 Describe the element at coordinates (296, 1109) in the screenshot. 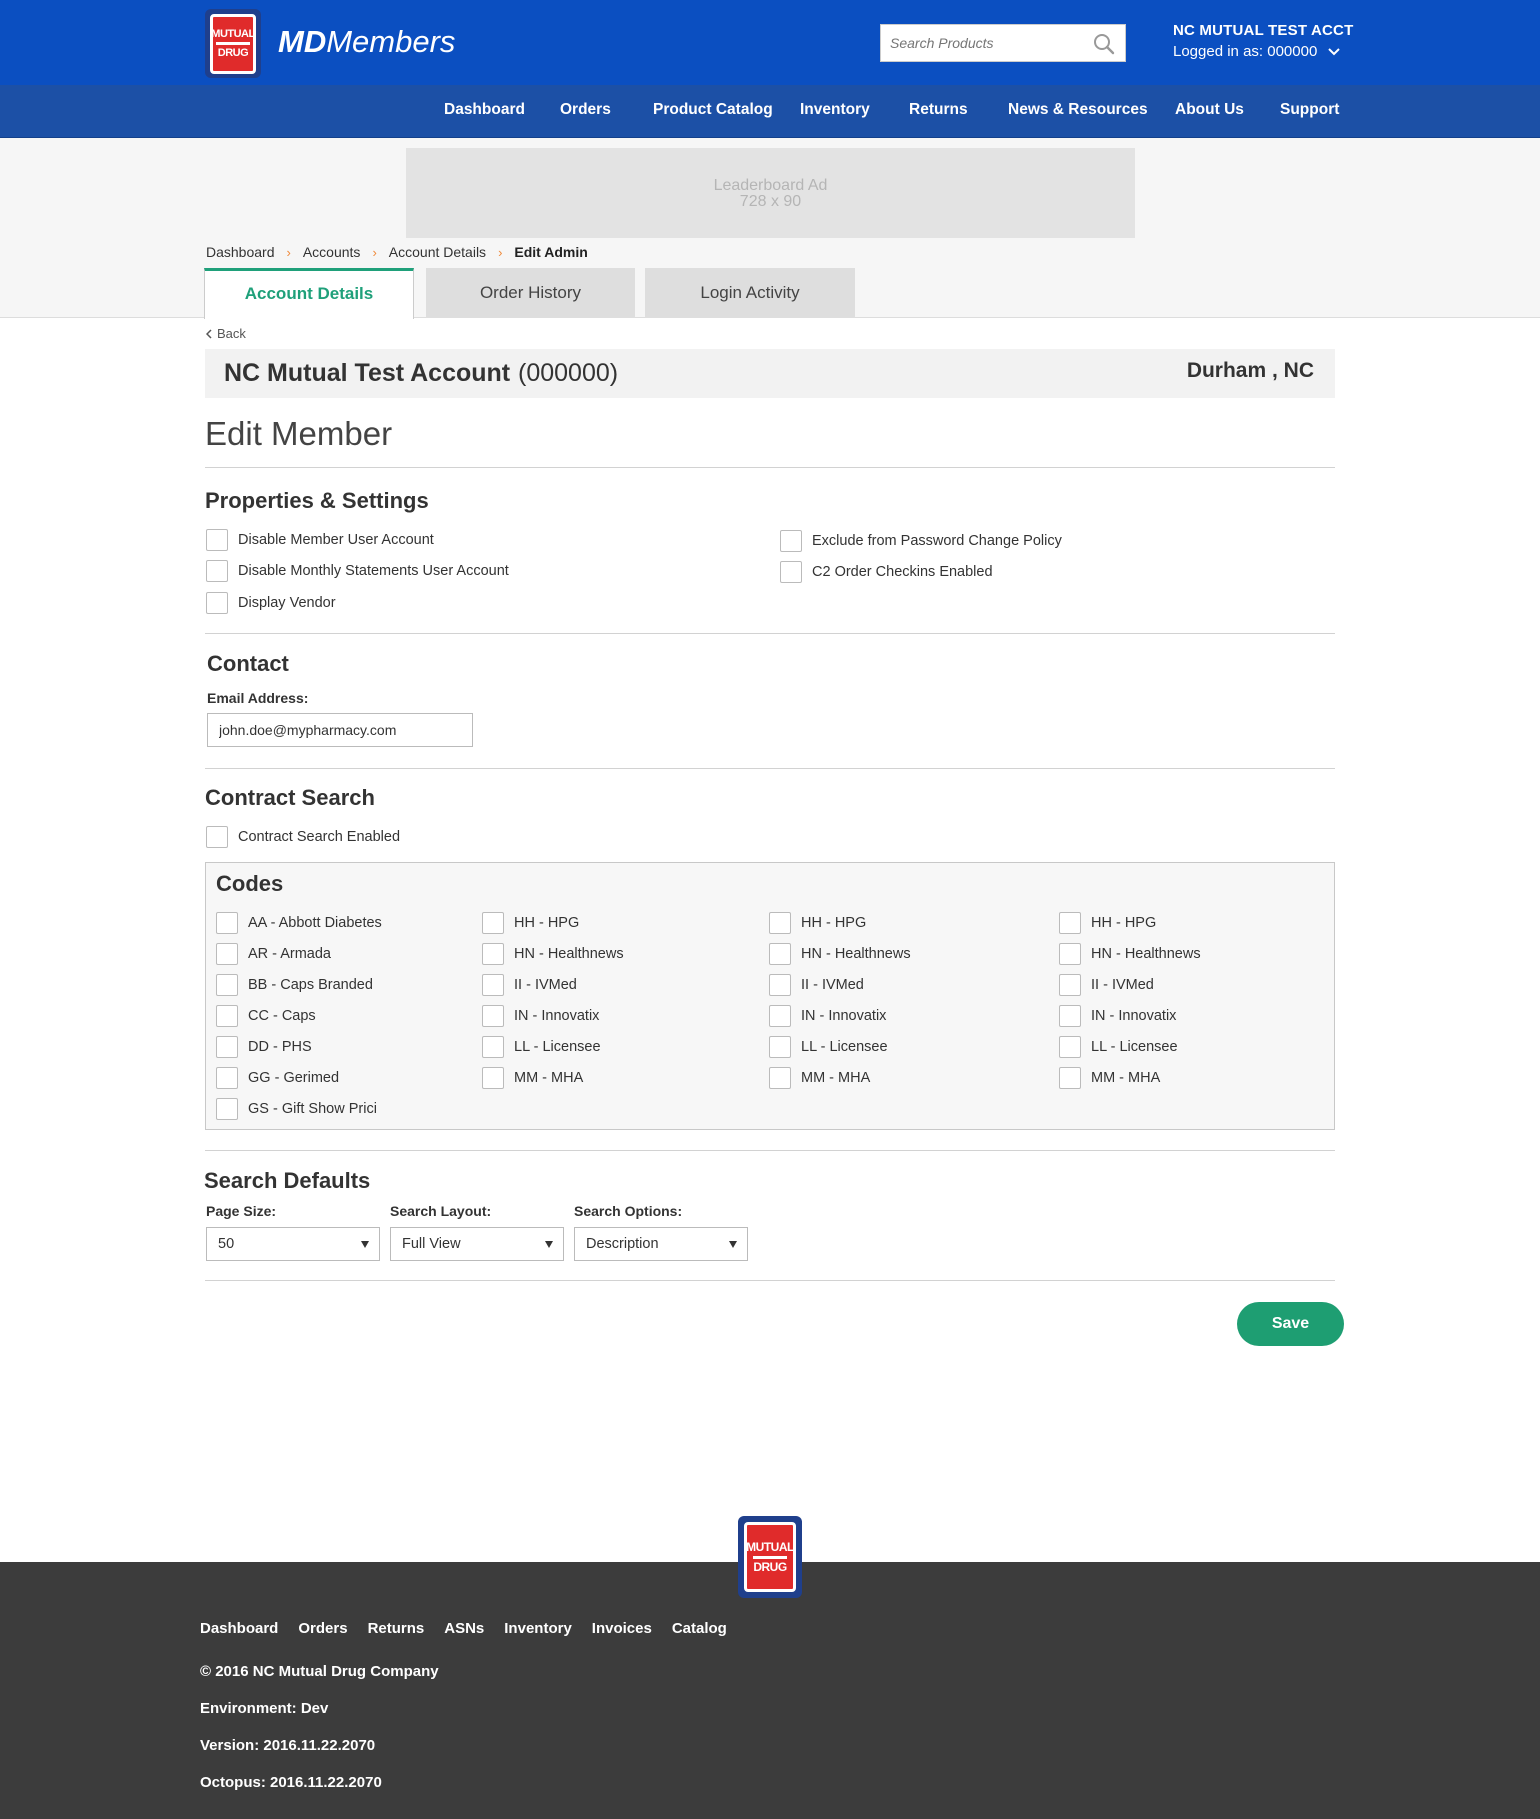

I see `code-option: GS - Gift Show Prici` at that location.